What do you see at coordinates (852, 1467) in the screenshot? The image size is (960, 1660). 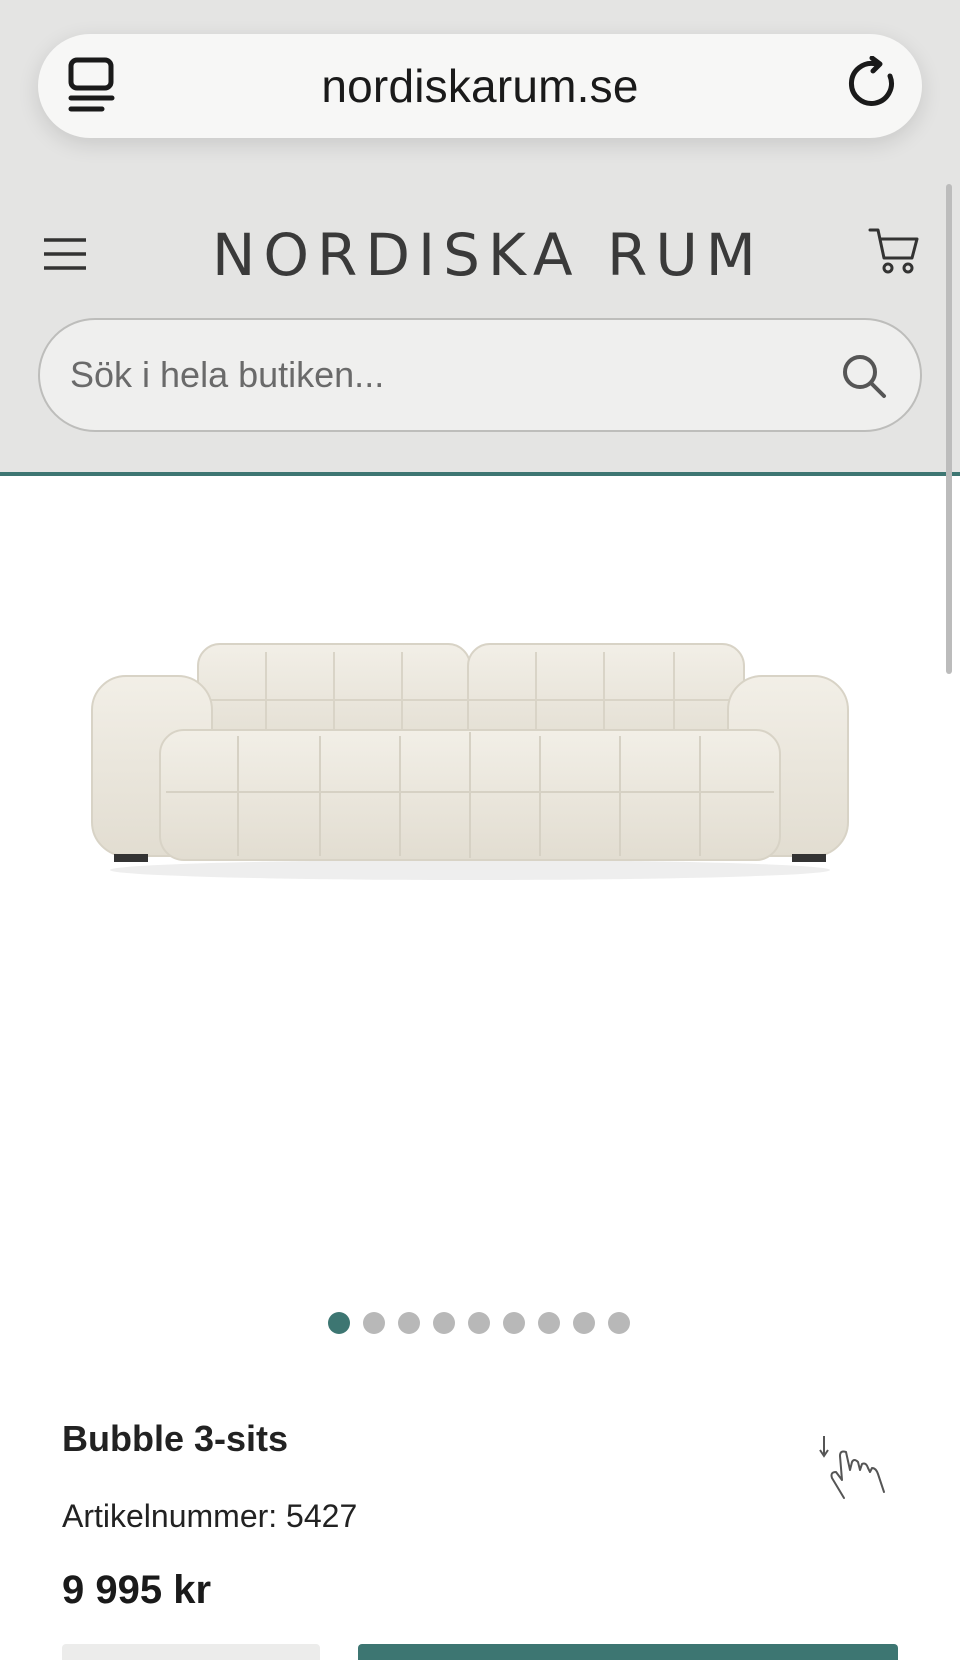 I see `scroll-hand-icon` at bounding box center [852, 1467].